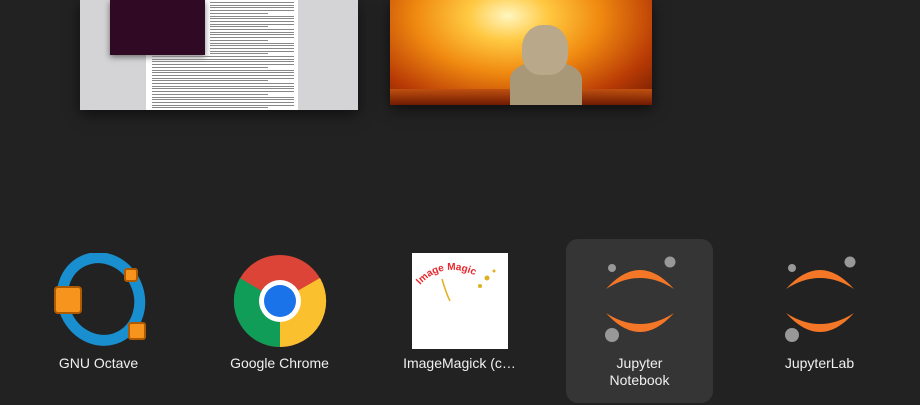 This screenshot has height=405, width=920. I want to click on document-window-thumbnail, so click(219, 55).